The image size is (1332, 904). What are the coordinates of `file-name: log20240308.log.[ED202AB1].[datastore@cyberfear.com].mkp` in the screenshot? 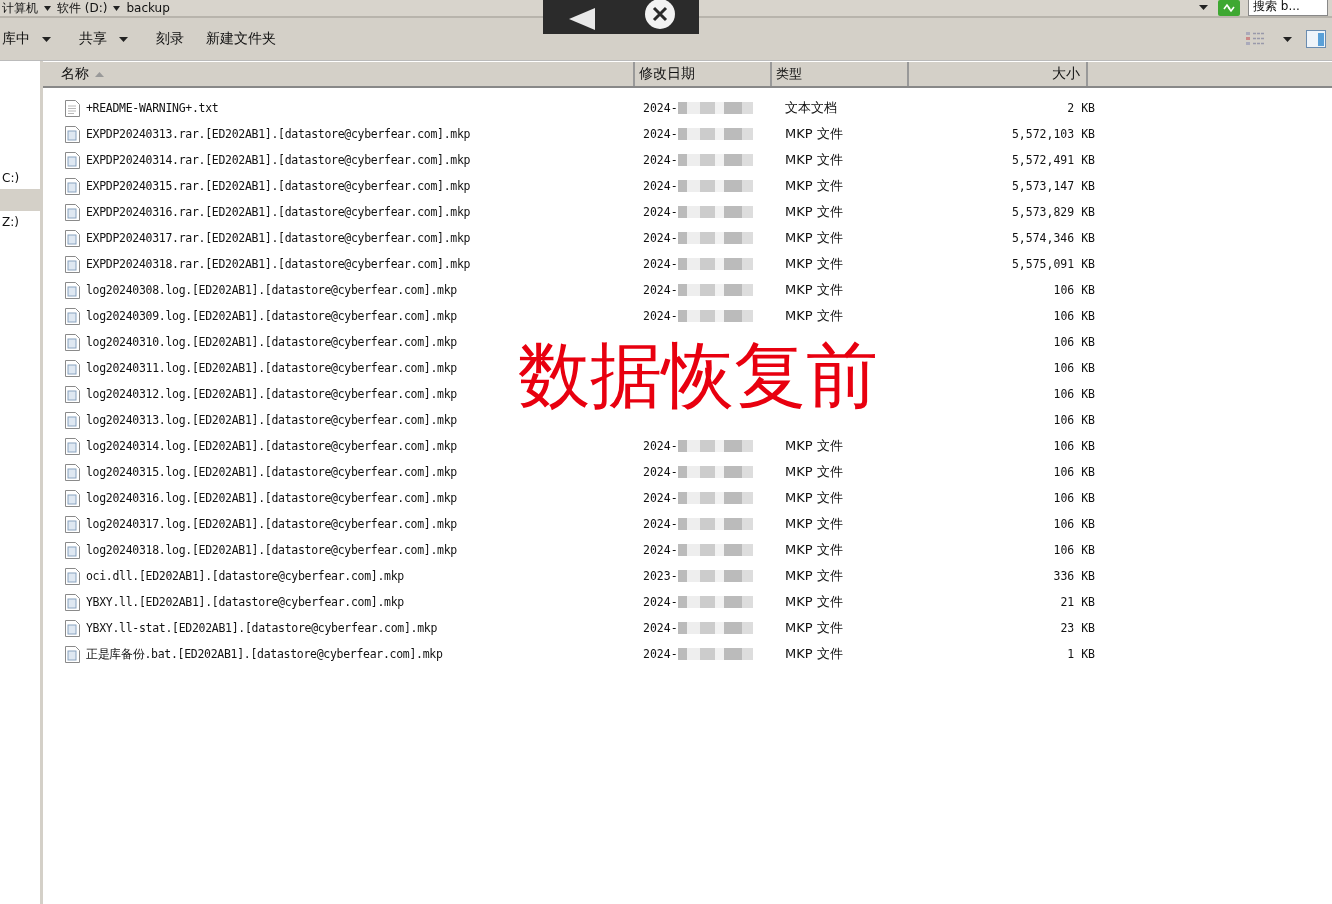 It's located at (271, 290).